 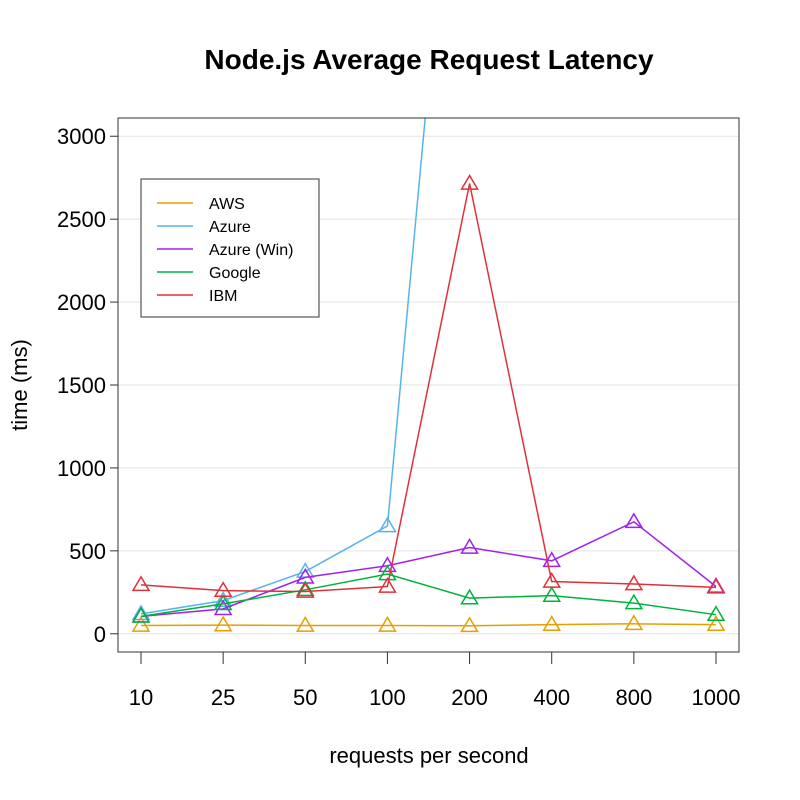 I want to click on x-axis: 10 25 50 100 200 400 800 1000, so click(x=435, y=681).